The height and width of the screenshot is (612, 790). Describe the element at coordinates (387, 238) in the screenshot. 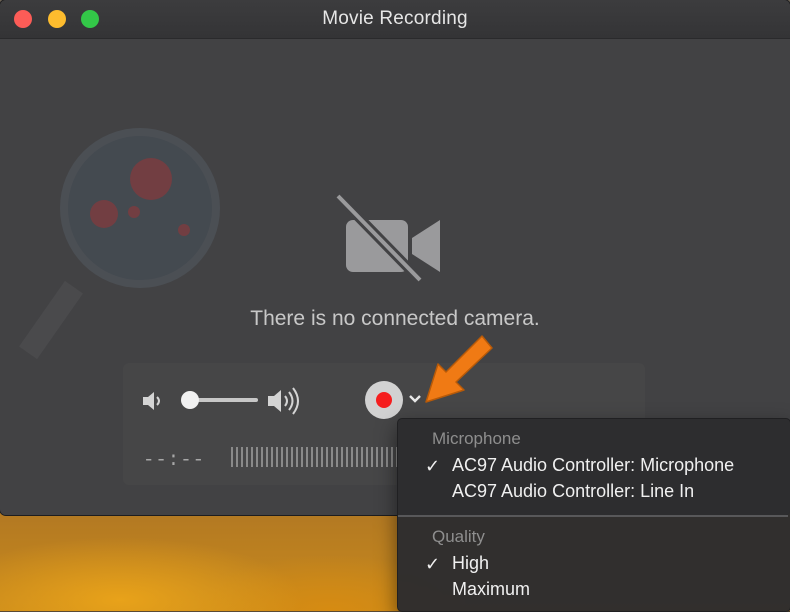

I see `video-off-icon` at that location.